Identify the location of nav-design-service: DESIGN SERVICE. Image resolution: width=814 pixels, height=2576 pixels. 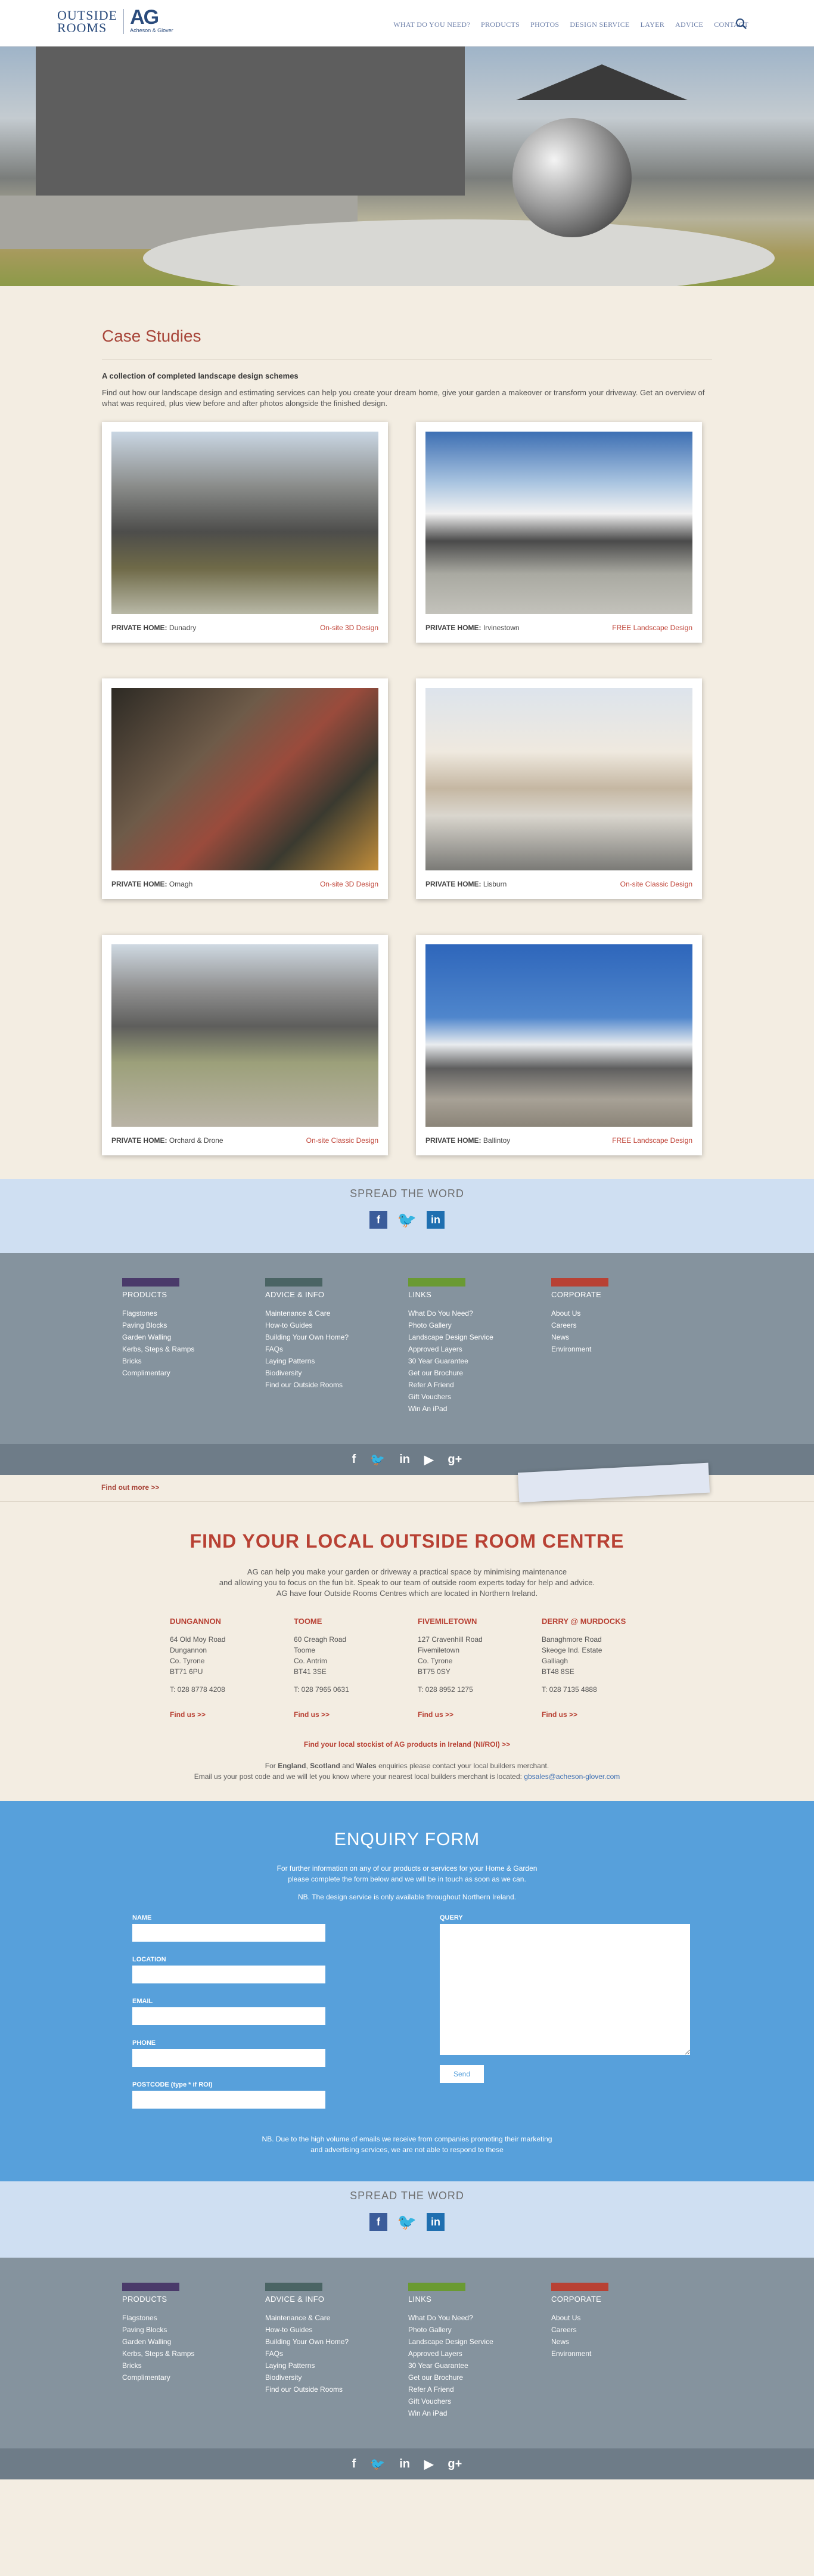
(599, 24).